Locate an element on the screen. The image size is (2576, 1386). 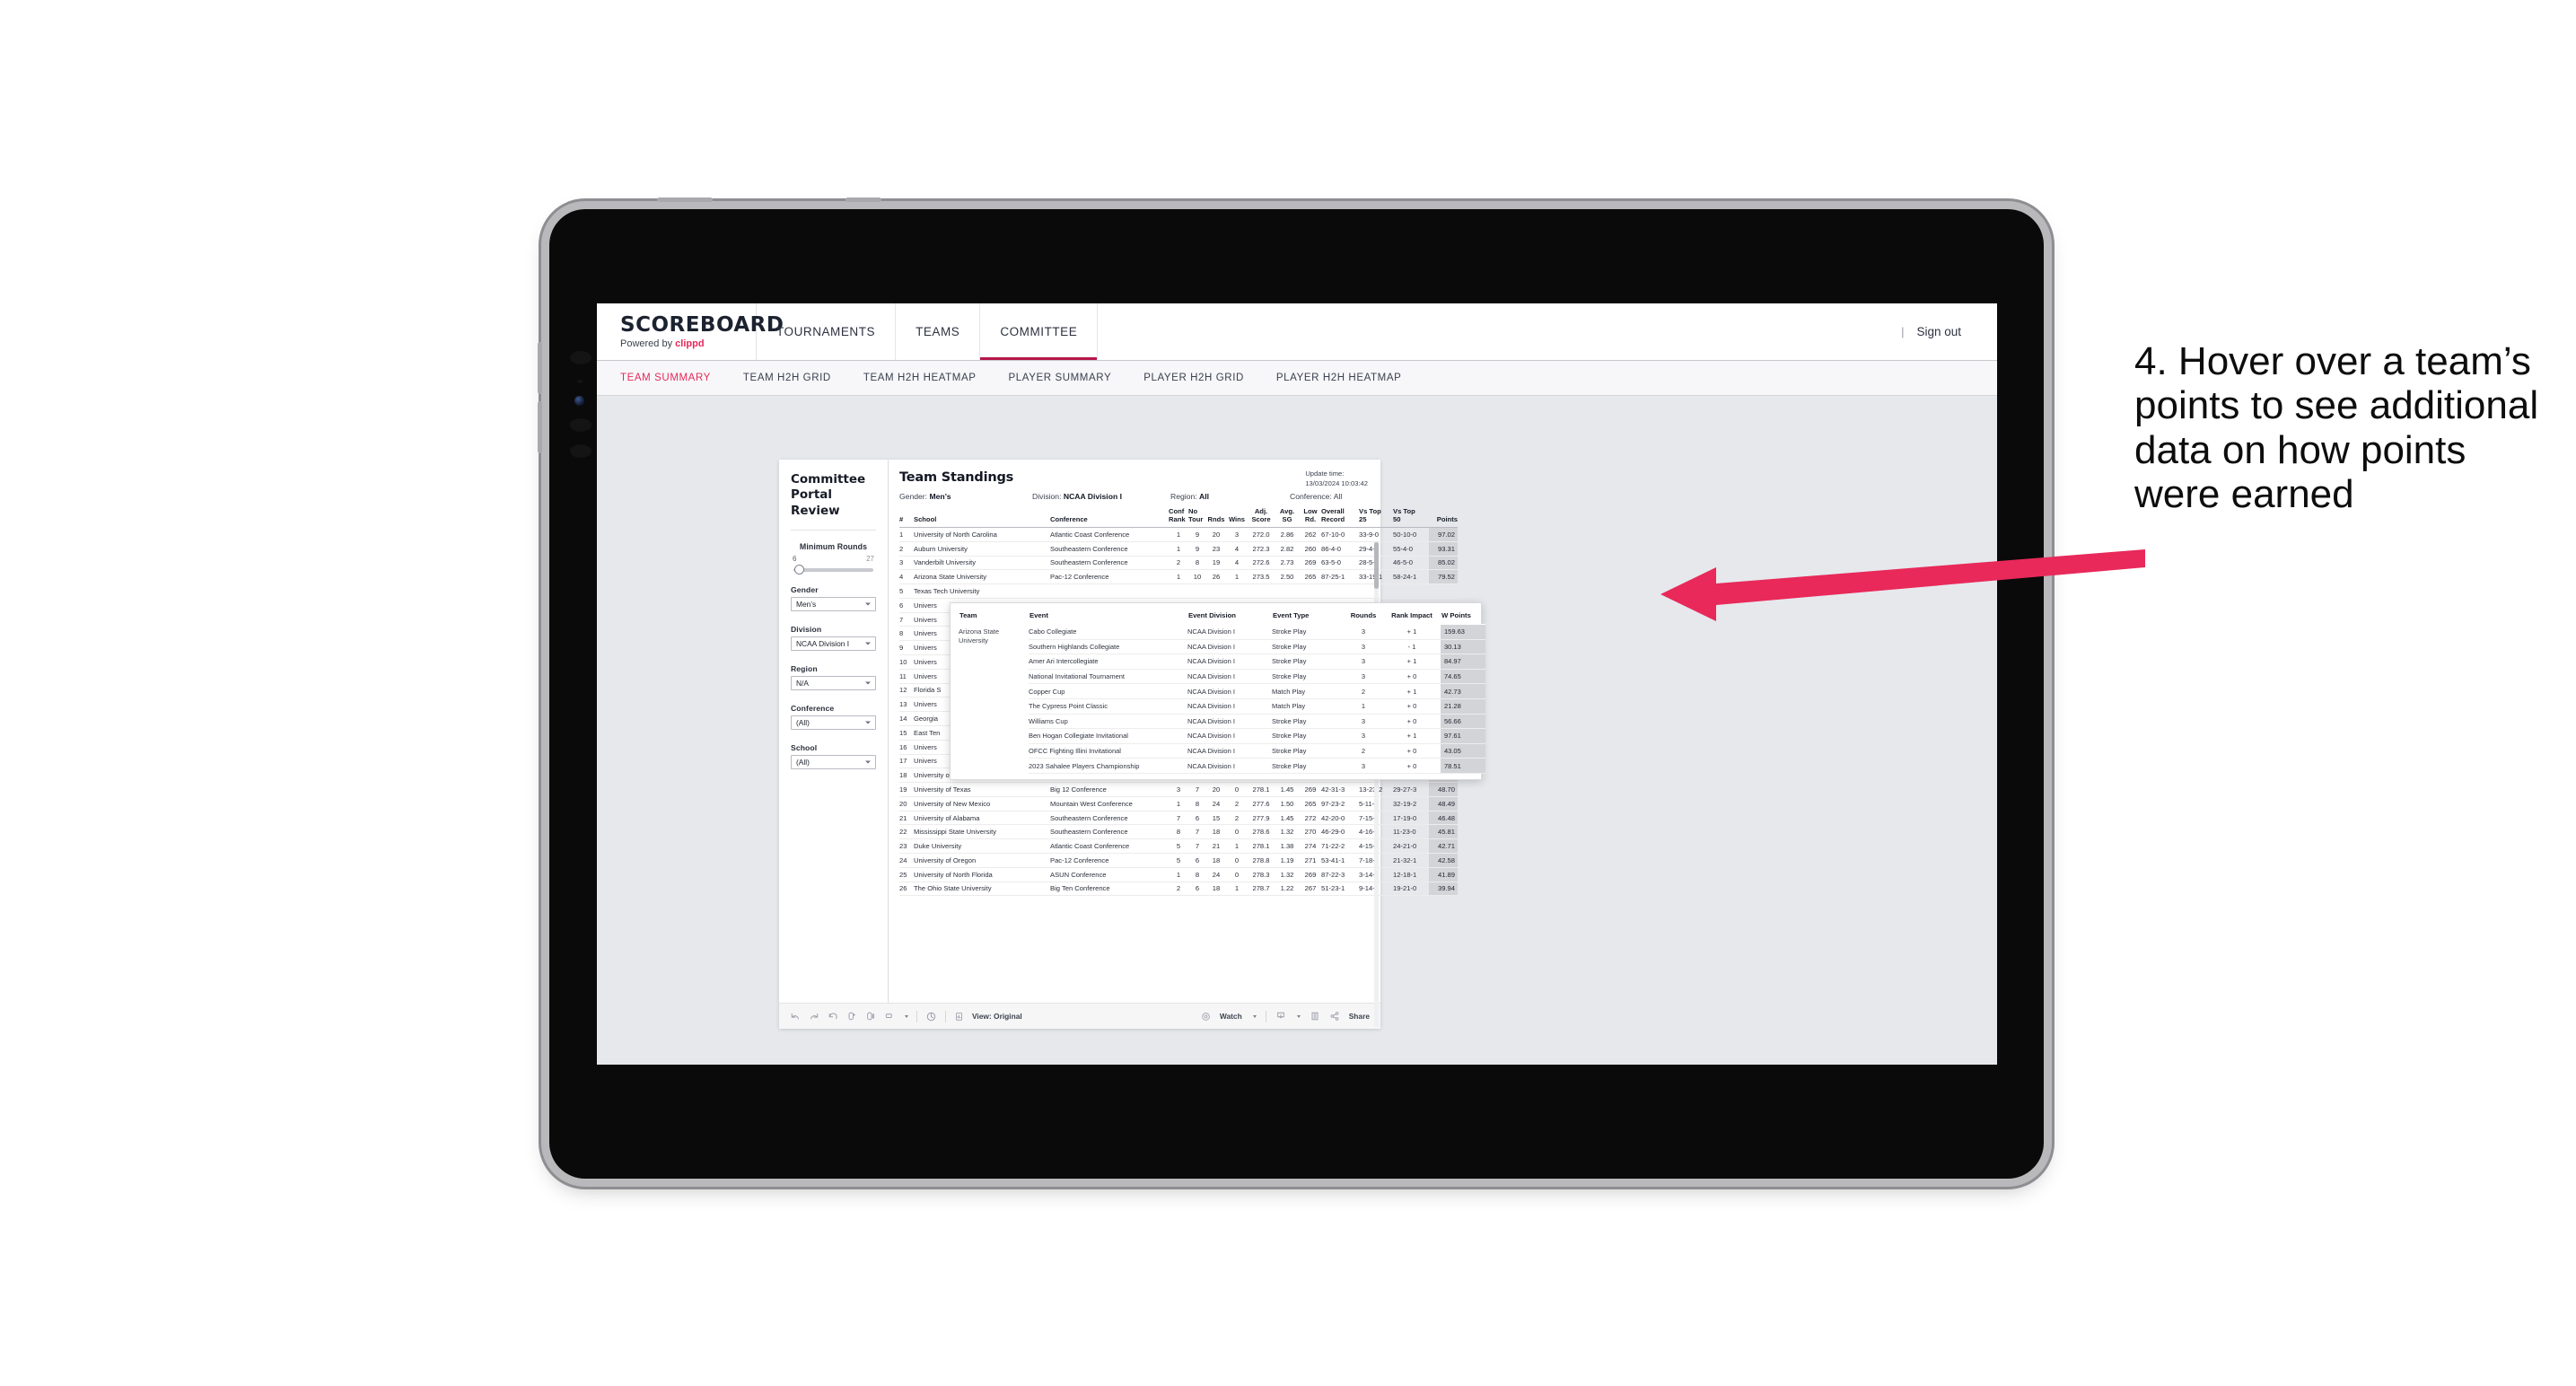
cell-rnds is located at coordinates (1216, 591).